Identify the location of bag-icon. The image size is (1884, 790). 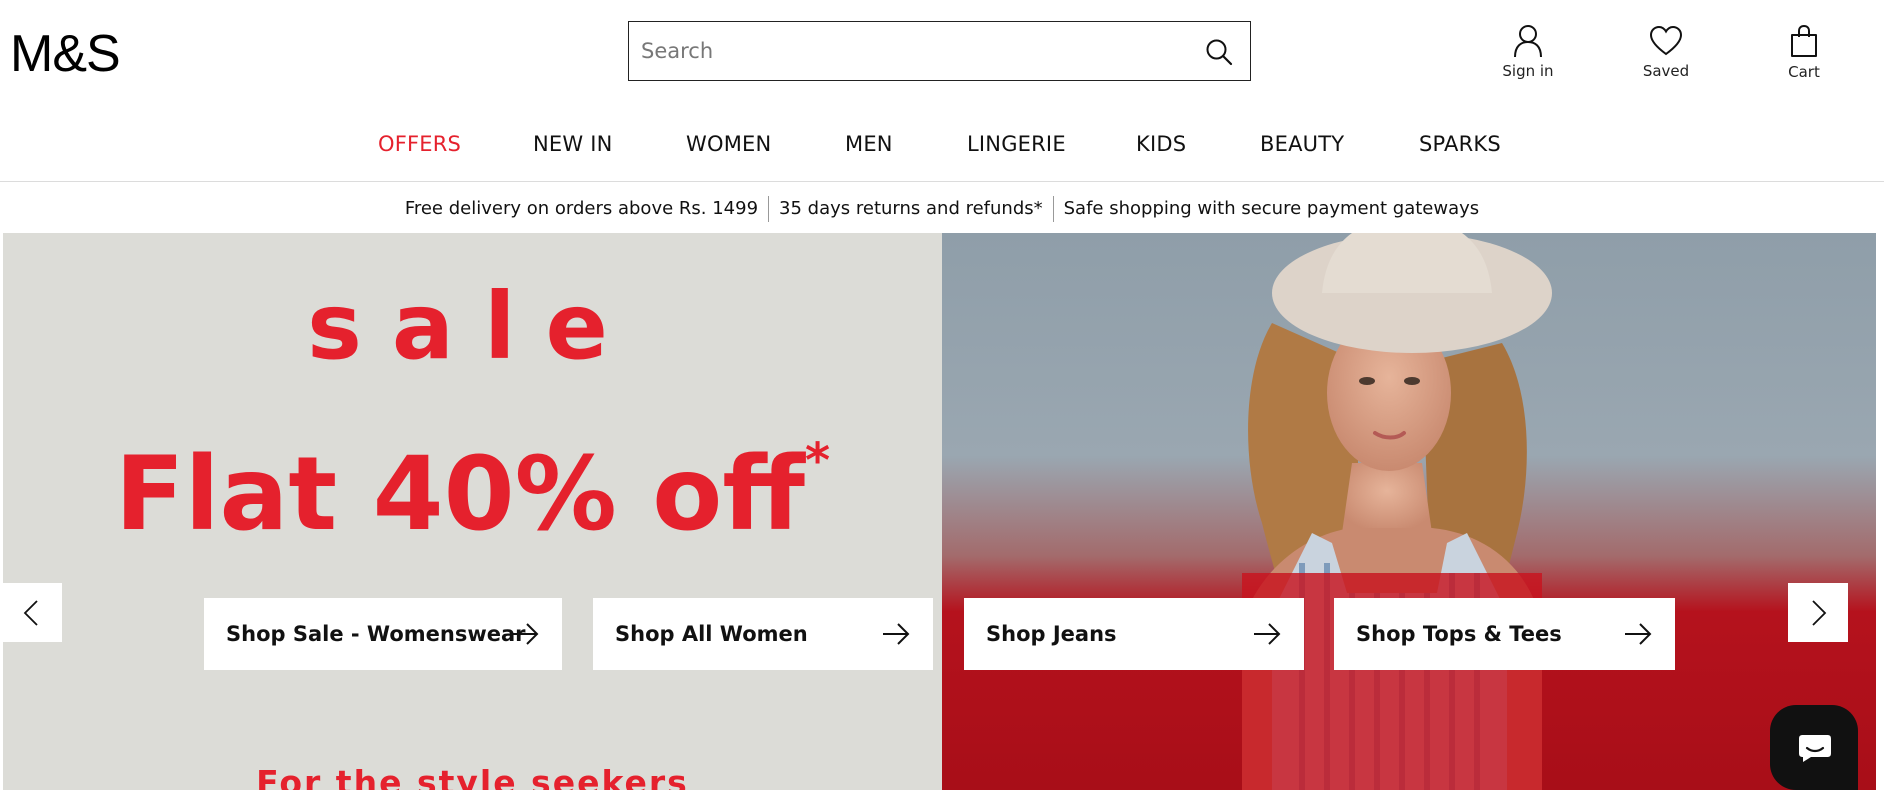
(1804, 40).